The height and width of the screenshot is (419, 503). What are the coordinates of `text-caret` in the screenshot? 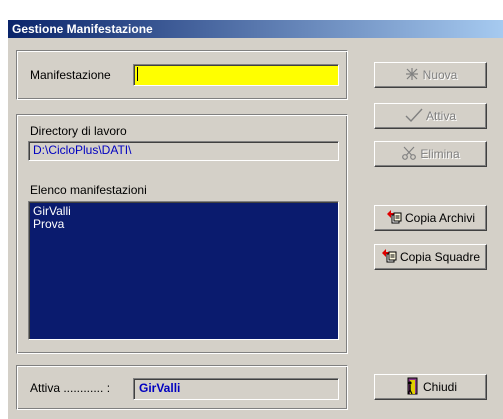 It's located at (137, 74).